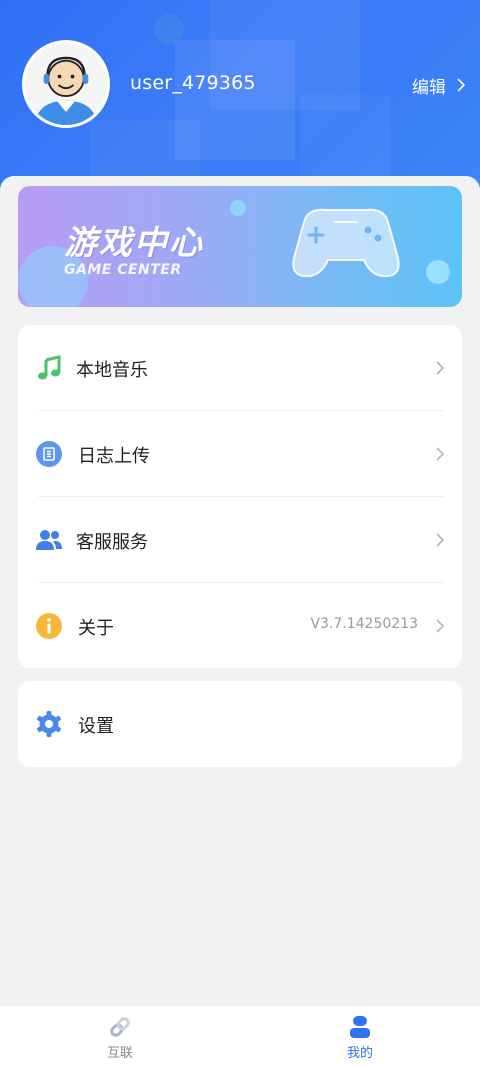 The image size is (480, 1066). I want to click on info-icon, so click(49, 626).